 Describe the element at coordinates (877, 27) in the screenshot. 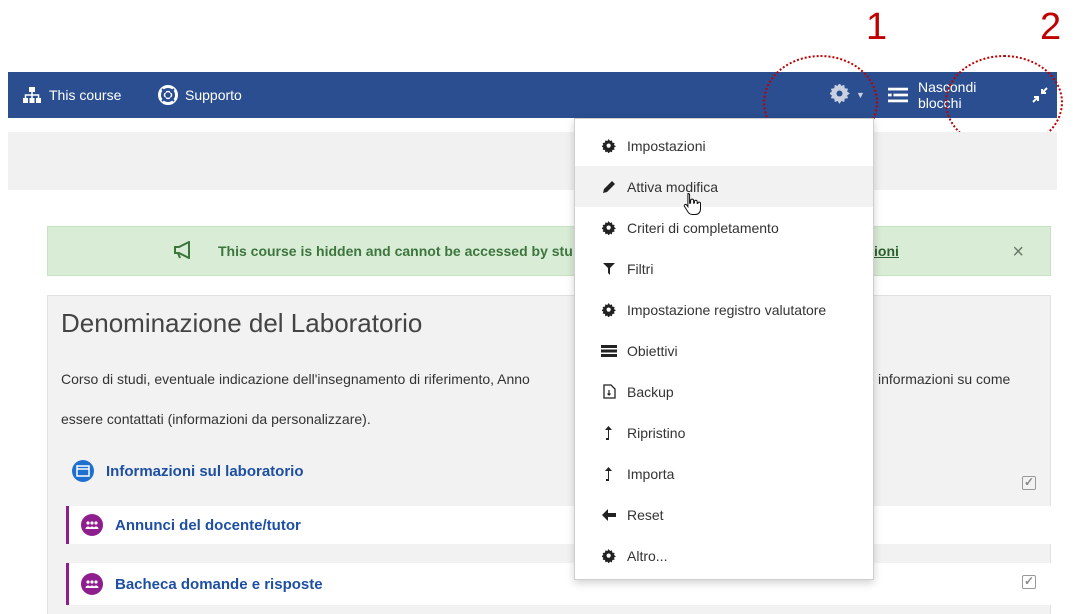

I see `annotation-number-1: 1` at that location.